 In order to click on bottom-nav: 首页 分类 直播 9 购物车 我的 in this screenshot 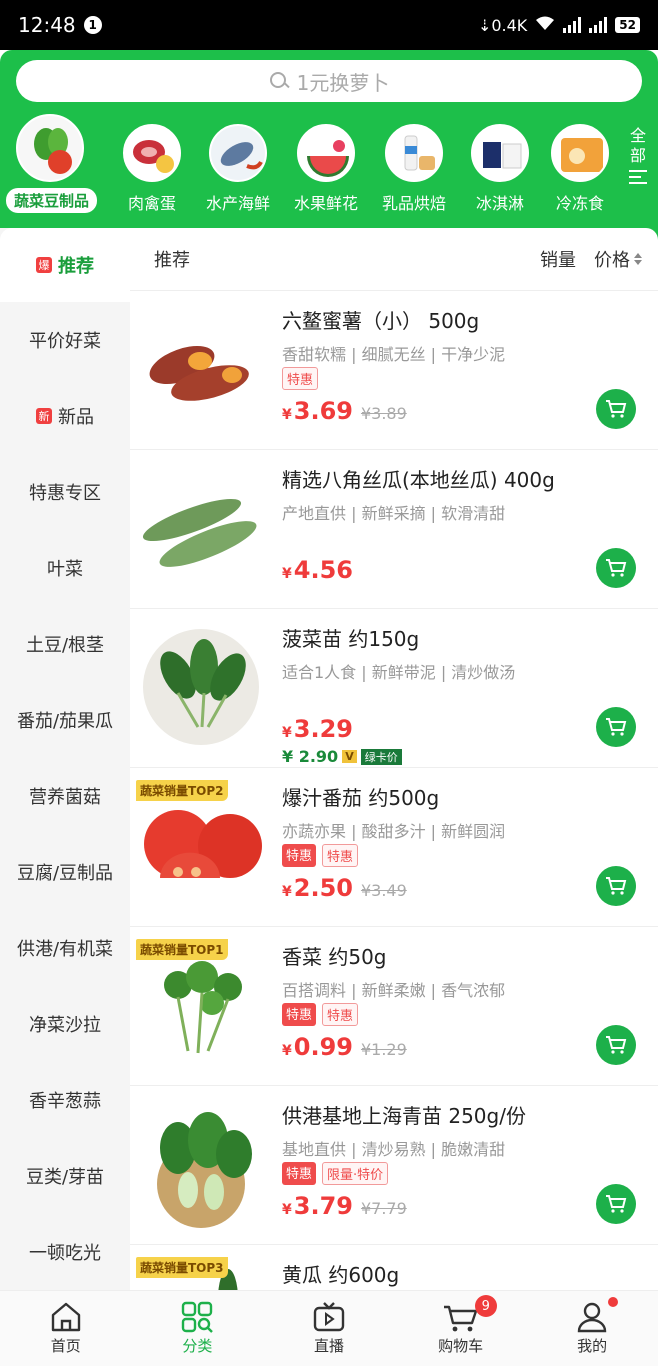, I will do `click(329, 1328)`.